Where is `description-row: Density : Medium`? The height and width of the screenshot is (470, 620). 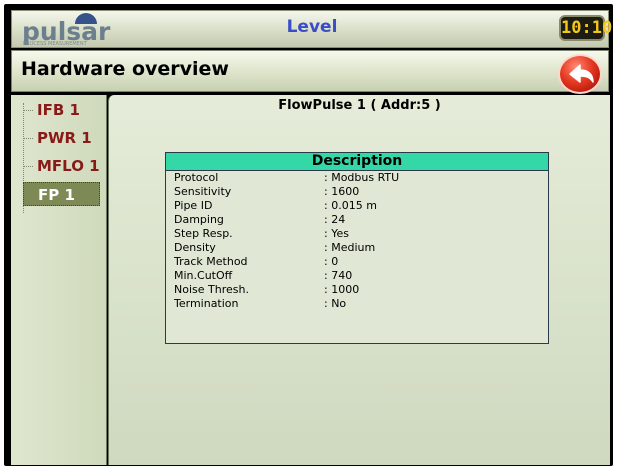 description-row: Density : Medium is located at coordinates (359, 248).